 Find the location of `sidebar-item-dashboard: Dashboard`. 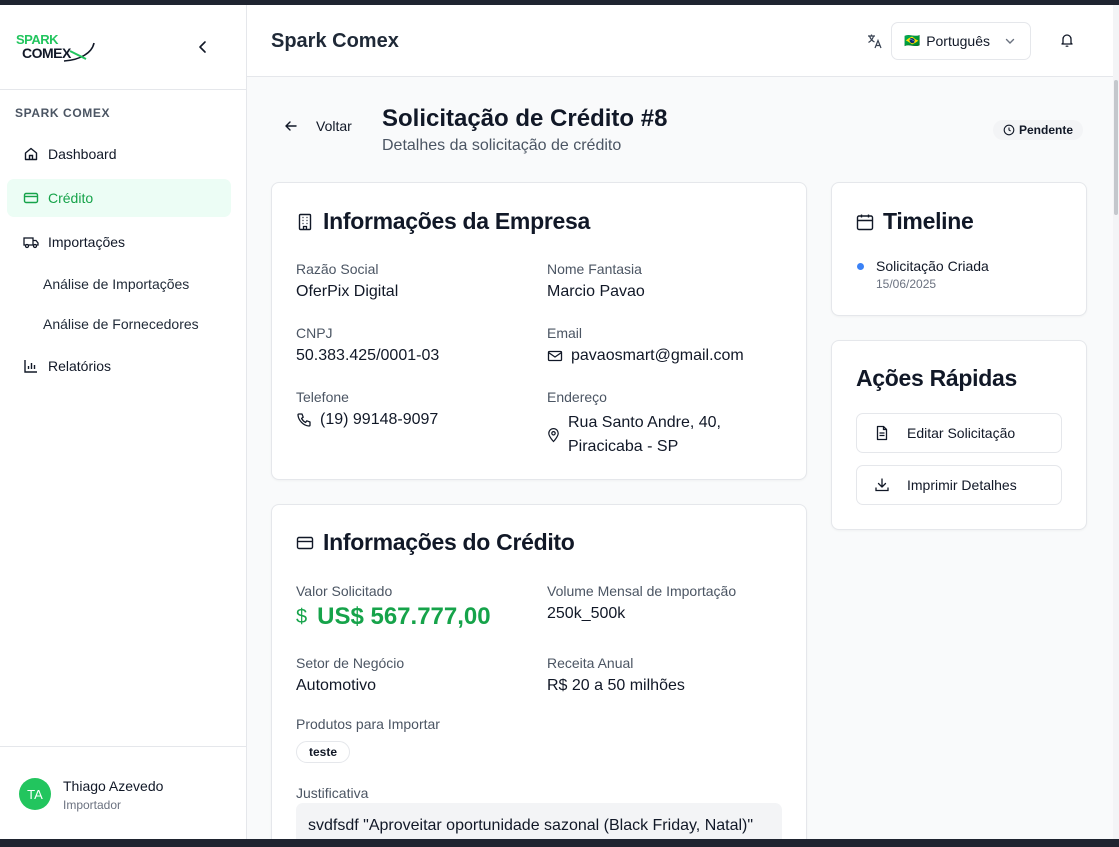

sidebar-item-dashboard: Dashboard is located at coordinates (119, 154).